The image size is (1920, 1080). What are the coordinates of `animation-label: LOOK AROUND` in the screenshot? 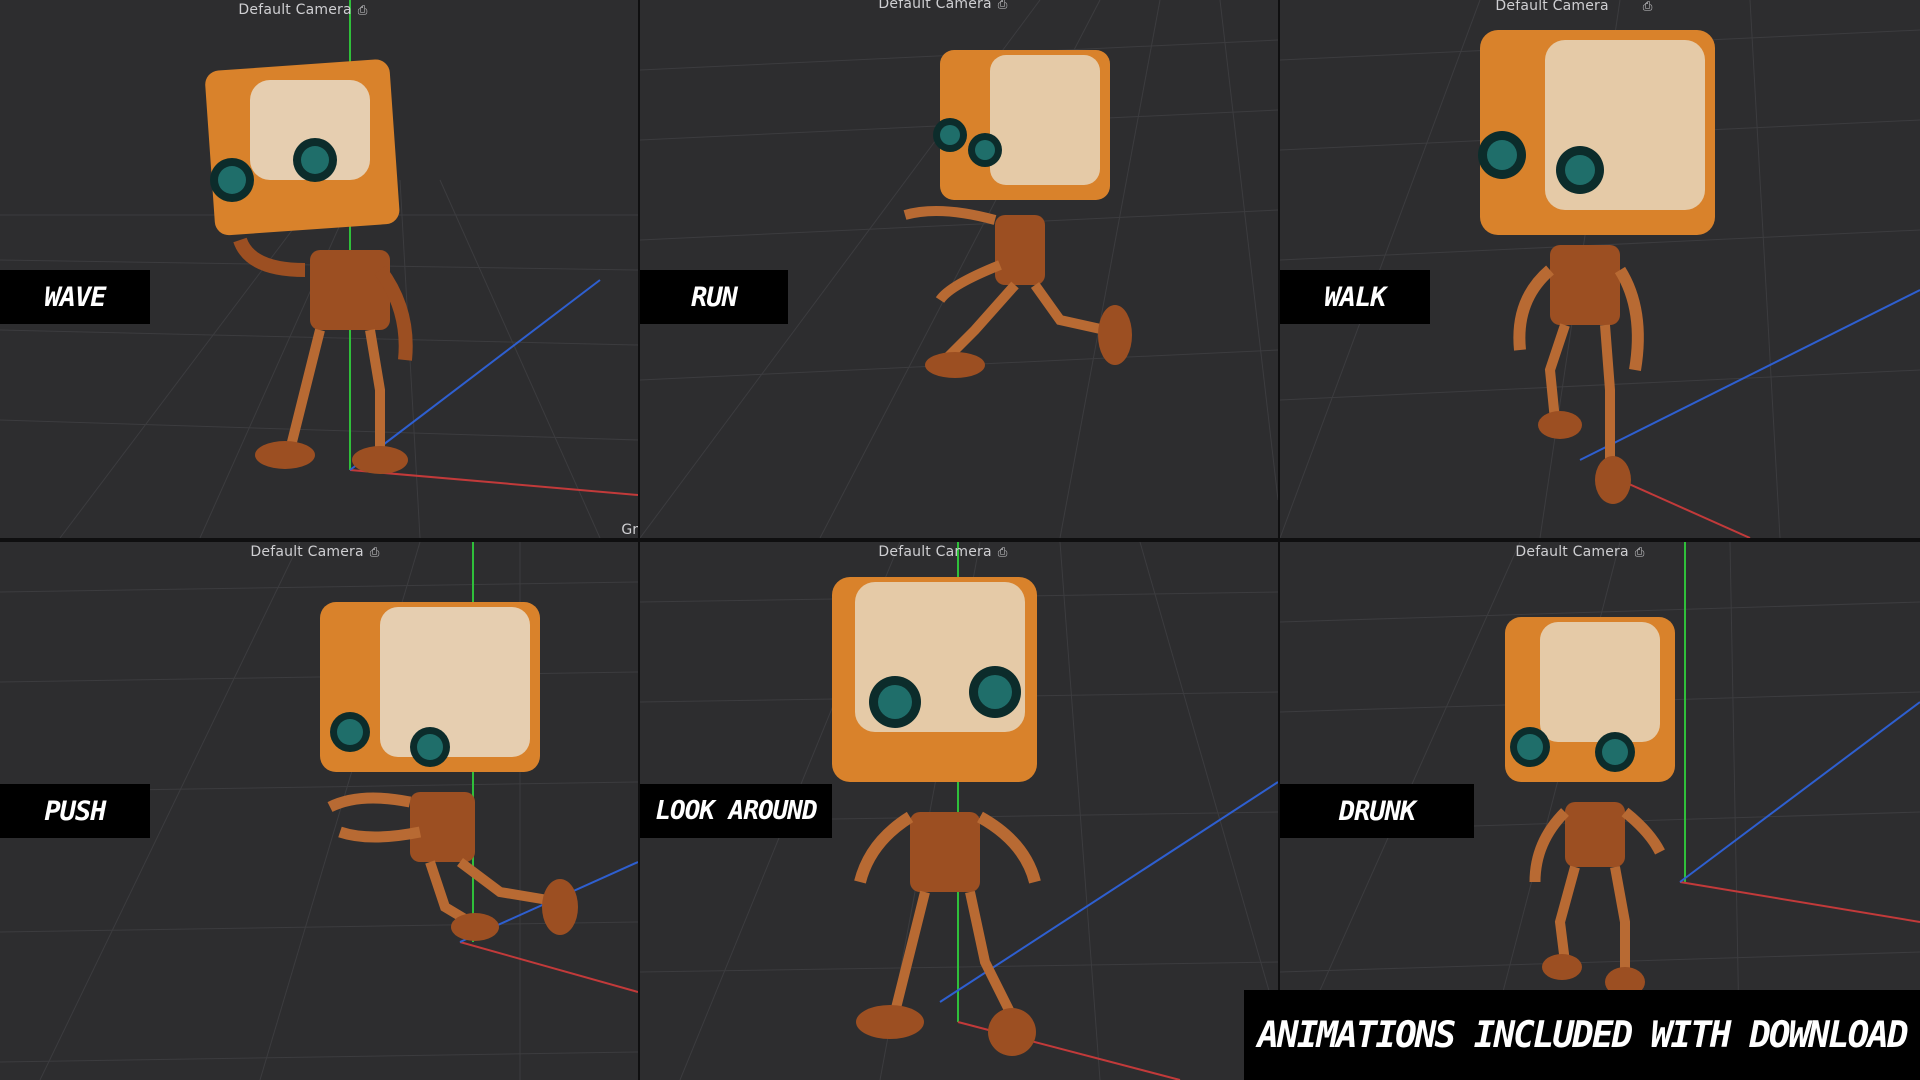 It's located at (736, 811).